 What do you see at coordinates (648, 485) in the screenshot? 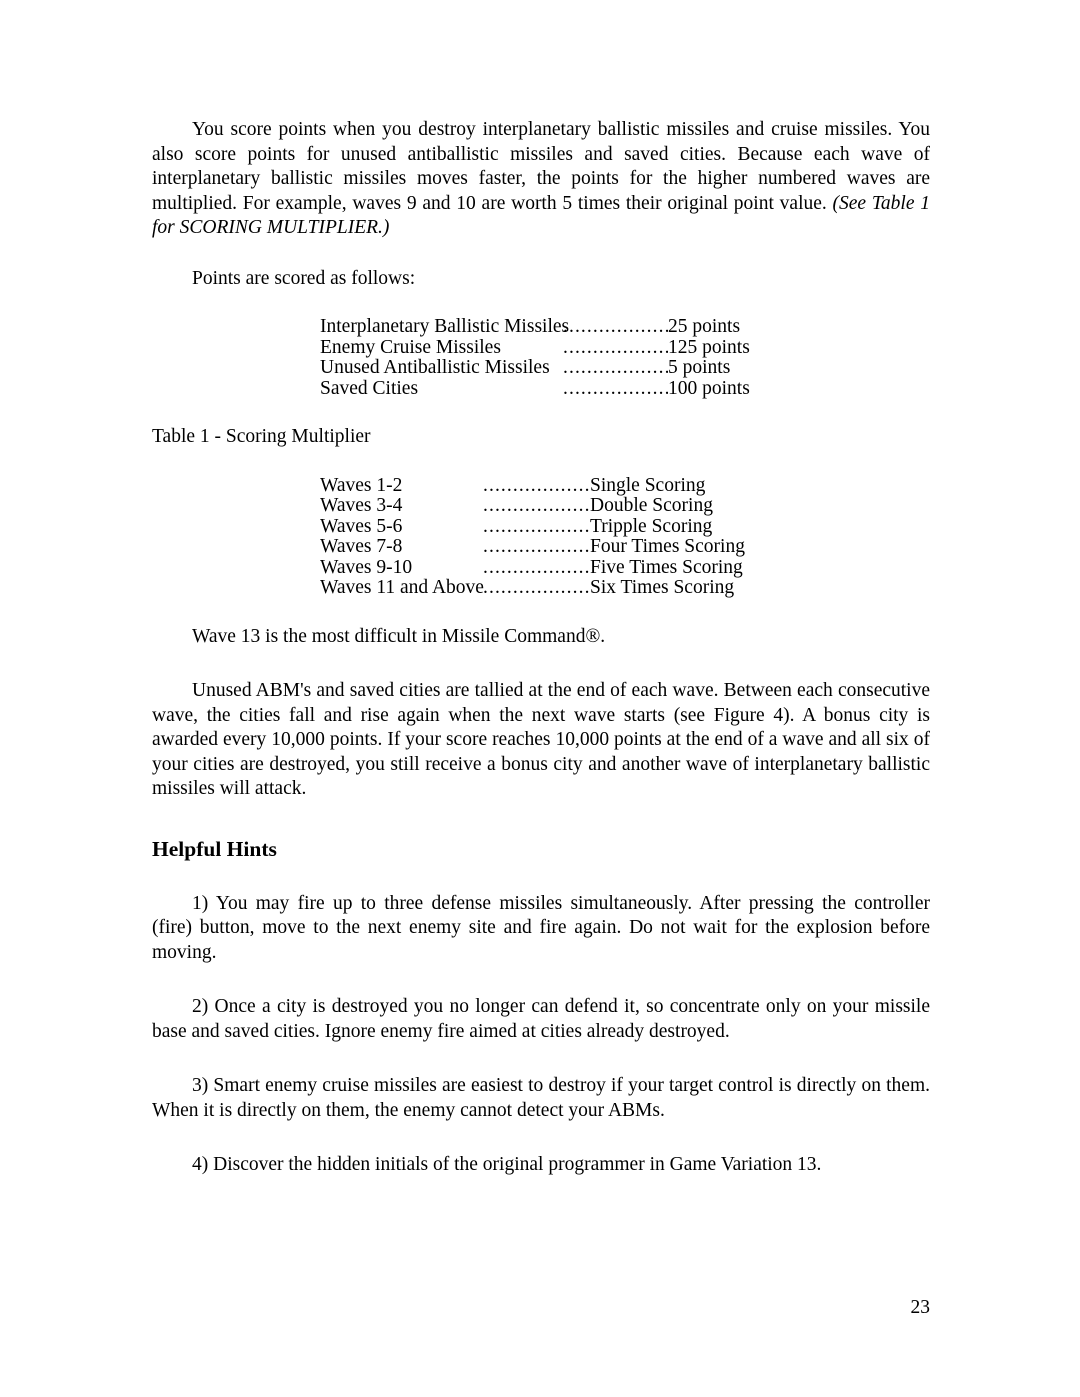
I see `multiplier-row-value: Single Scoring` at bounding box center [648, 485].